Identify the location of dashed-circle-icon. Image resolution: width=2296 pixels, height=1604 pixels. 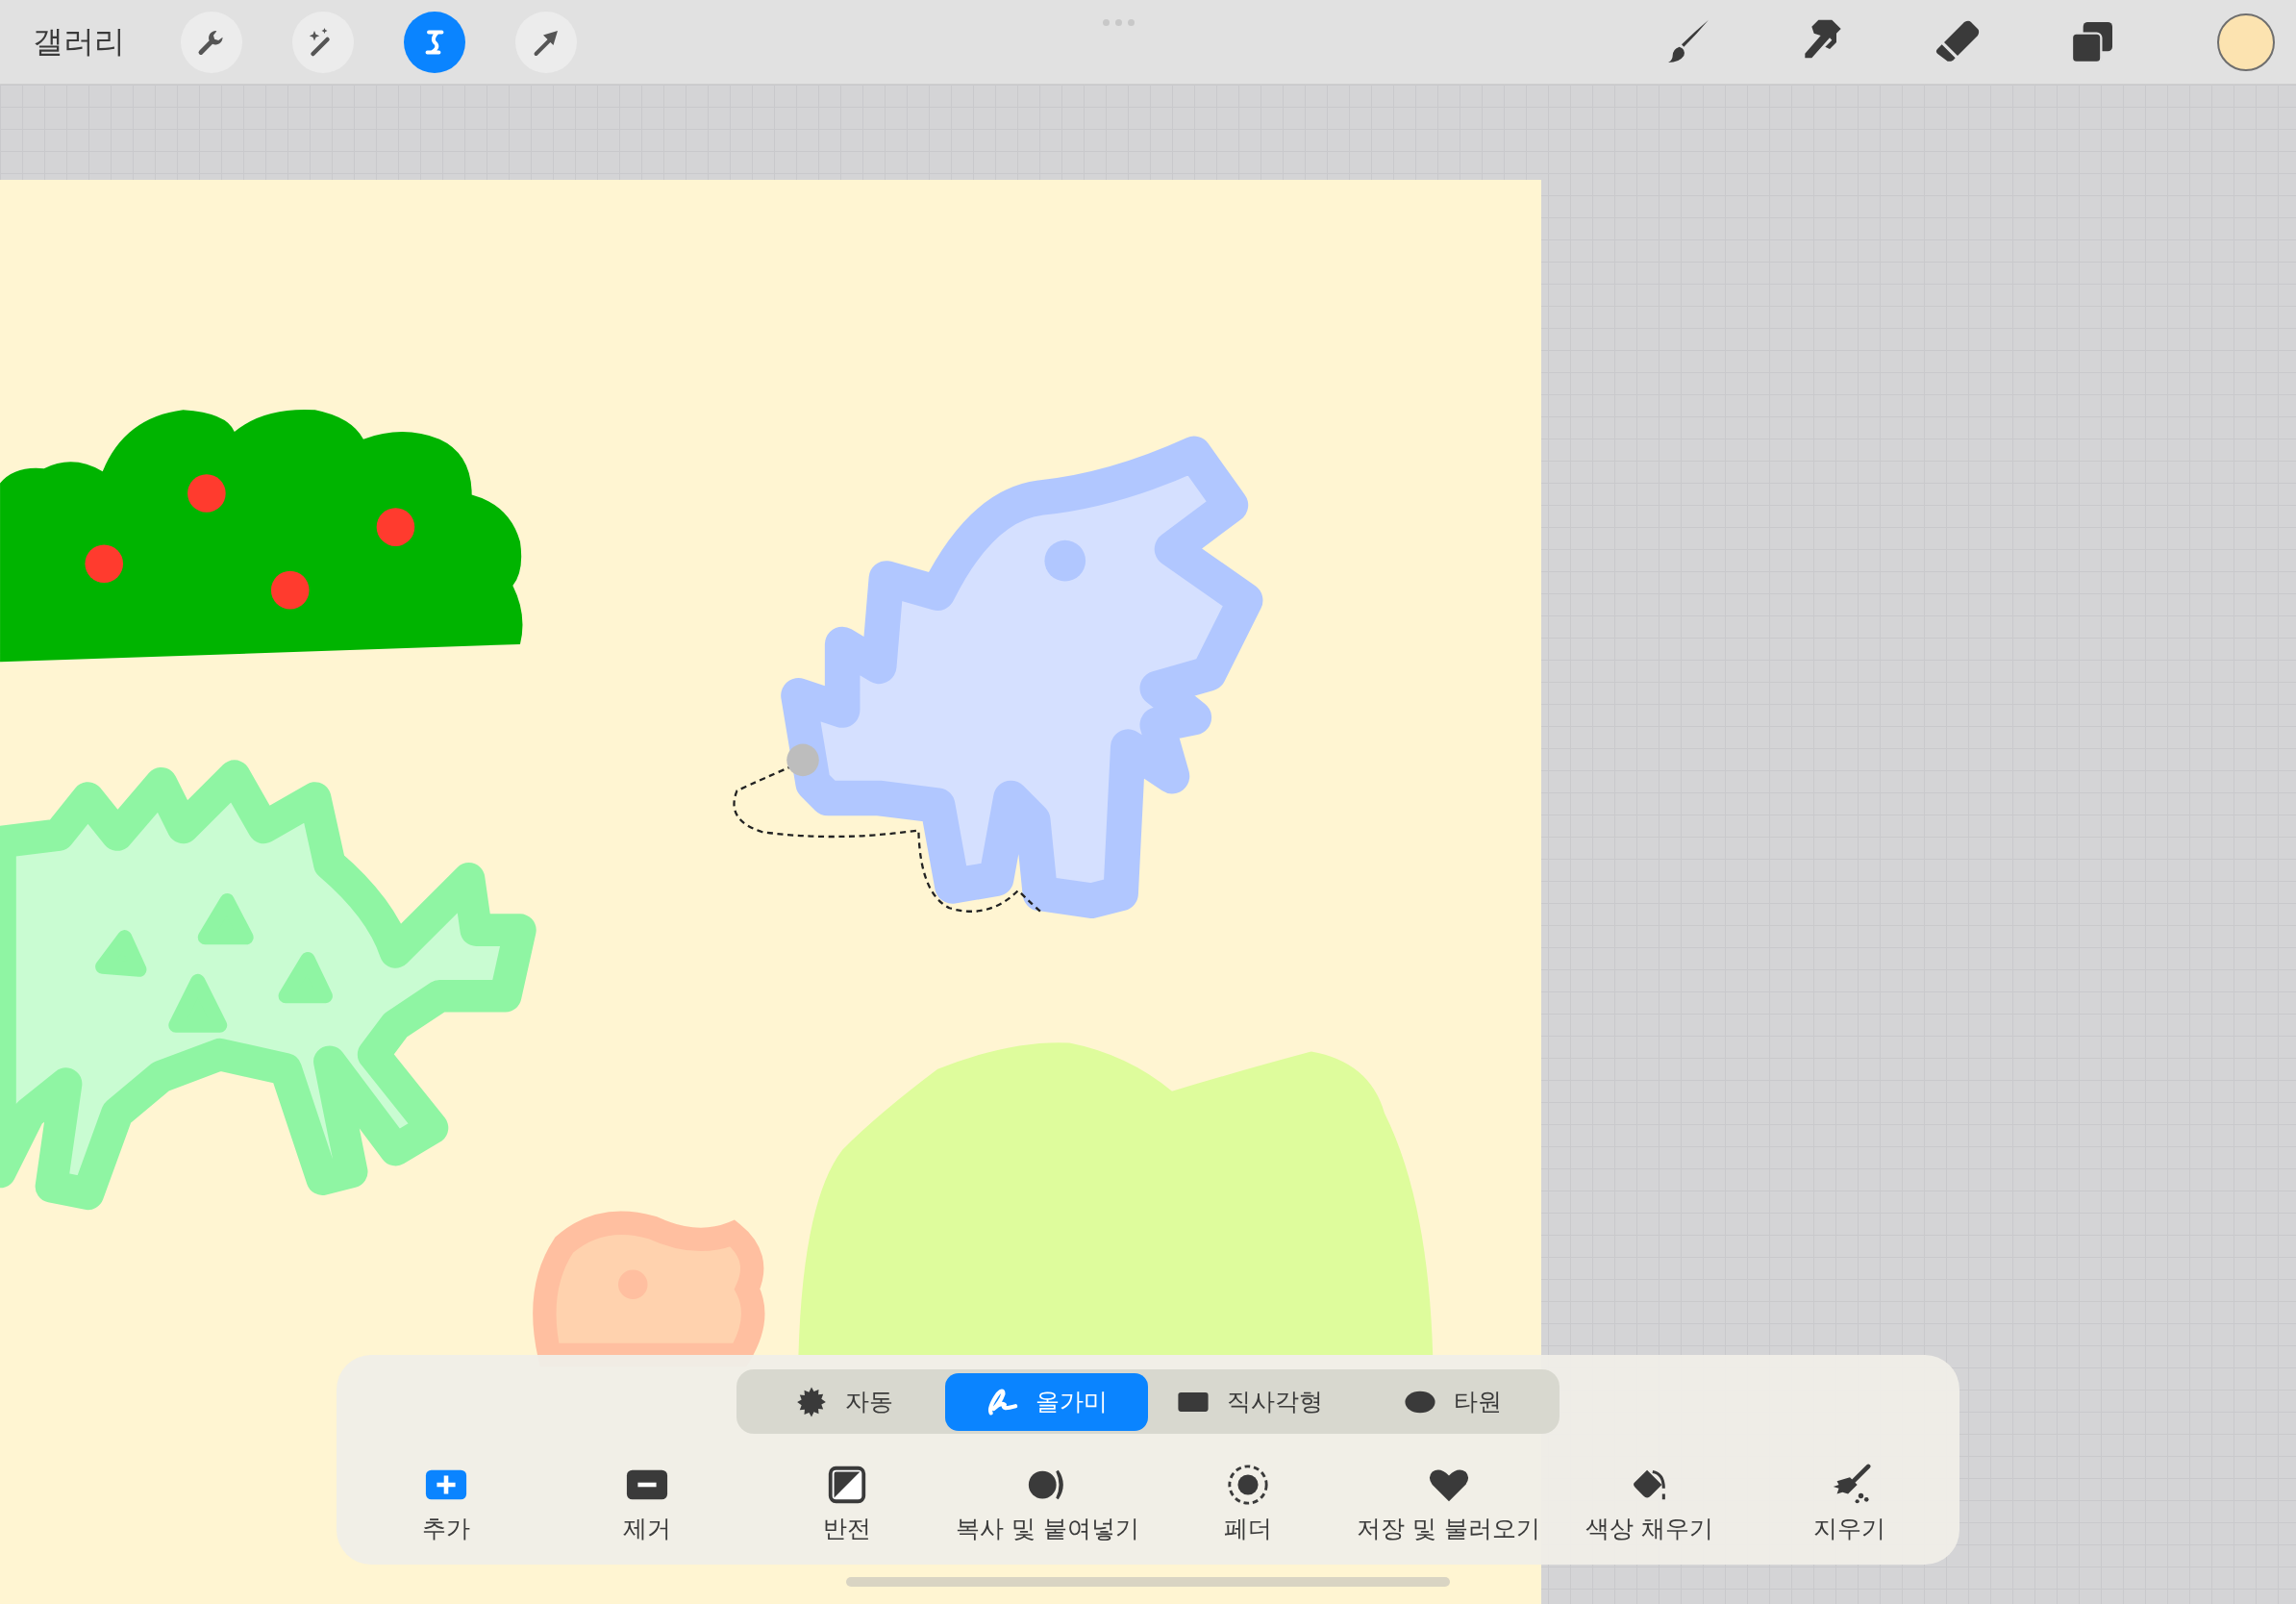
(1248, 1485).